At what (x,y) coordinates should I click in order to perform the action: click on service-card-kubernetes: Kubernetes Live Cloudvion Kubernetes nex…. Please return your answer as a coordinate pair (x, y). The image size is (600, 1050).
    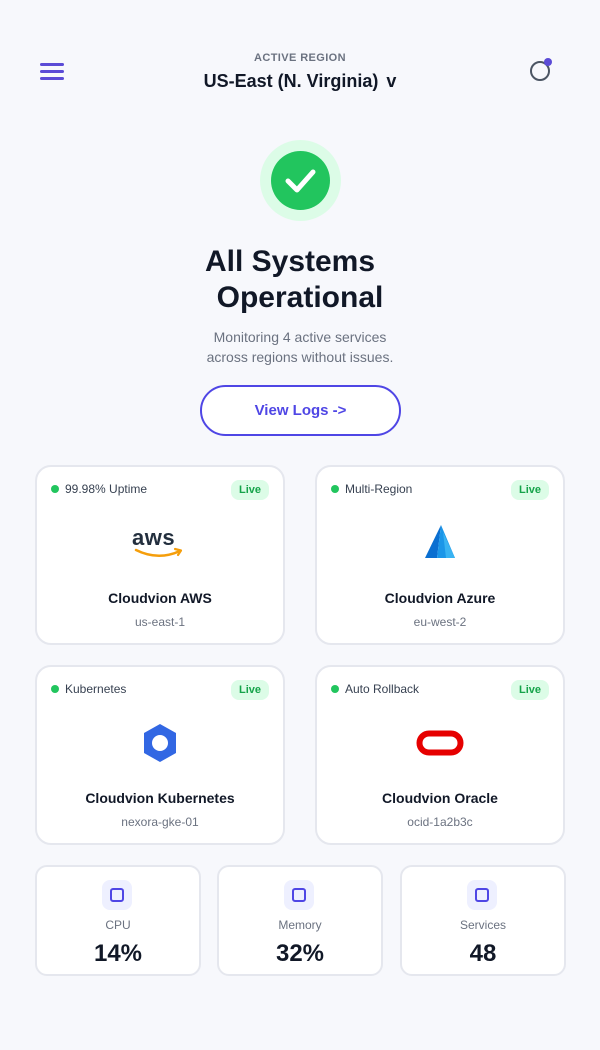
    Looking at the image, I should click on (160, 755).